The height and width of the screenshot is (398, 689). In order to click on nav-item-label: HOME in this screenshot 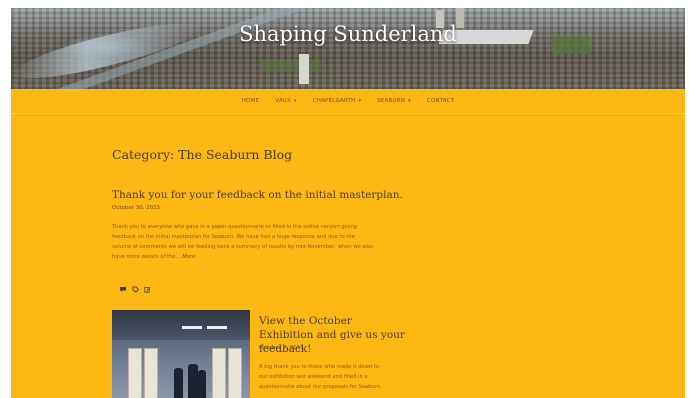, I will do `click(250, 101)`.